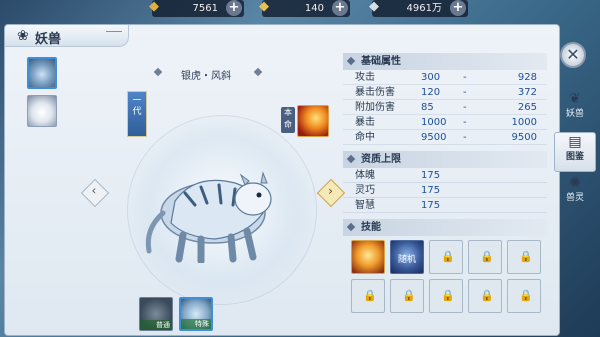  What do you see at coordinates (524, 137) in the screenshot?
I see `attribute-max: 9500` at bounding box center [524, 137].